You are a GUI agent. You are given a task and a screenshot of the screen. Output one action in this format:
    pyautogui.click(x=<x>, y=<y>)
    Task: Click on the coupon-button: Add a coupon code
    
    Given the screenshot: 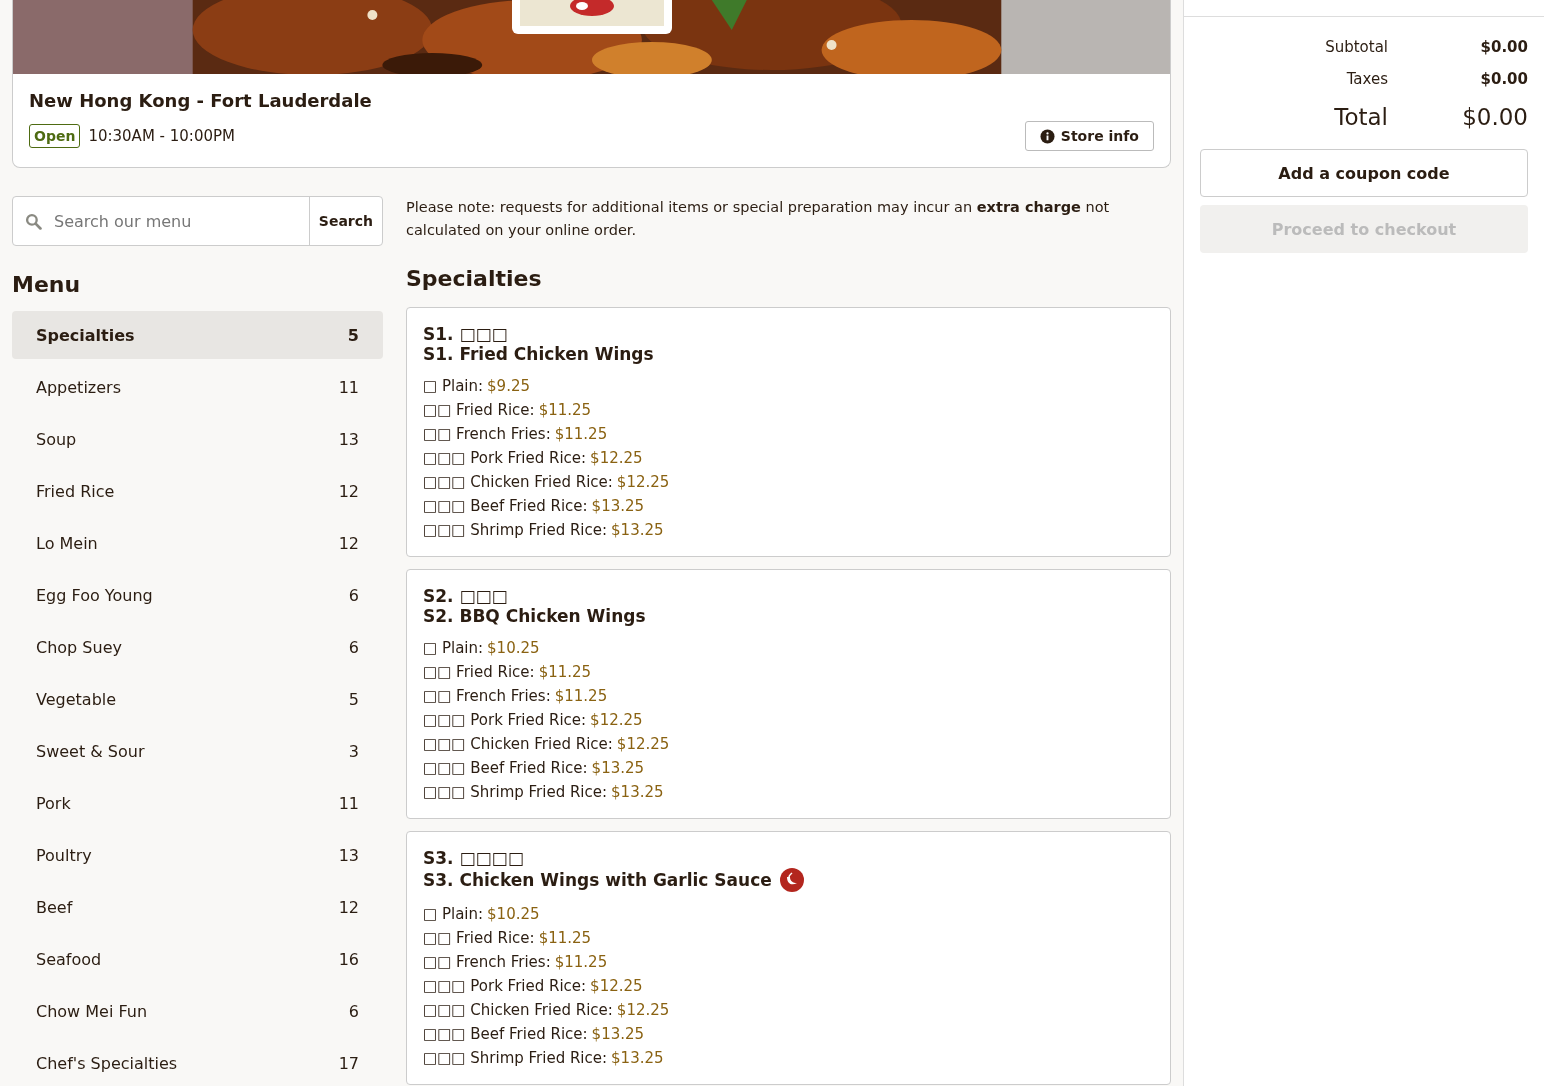 What is the action you would take?
    pyautogui.click(x=1364, y=173)
    